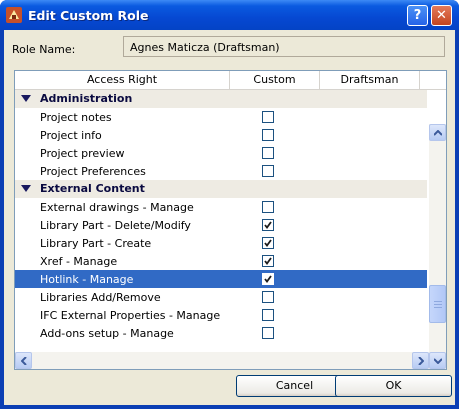  I want to click on group-row: Administration, so click(221, 99).